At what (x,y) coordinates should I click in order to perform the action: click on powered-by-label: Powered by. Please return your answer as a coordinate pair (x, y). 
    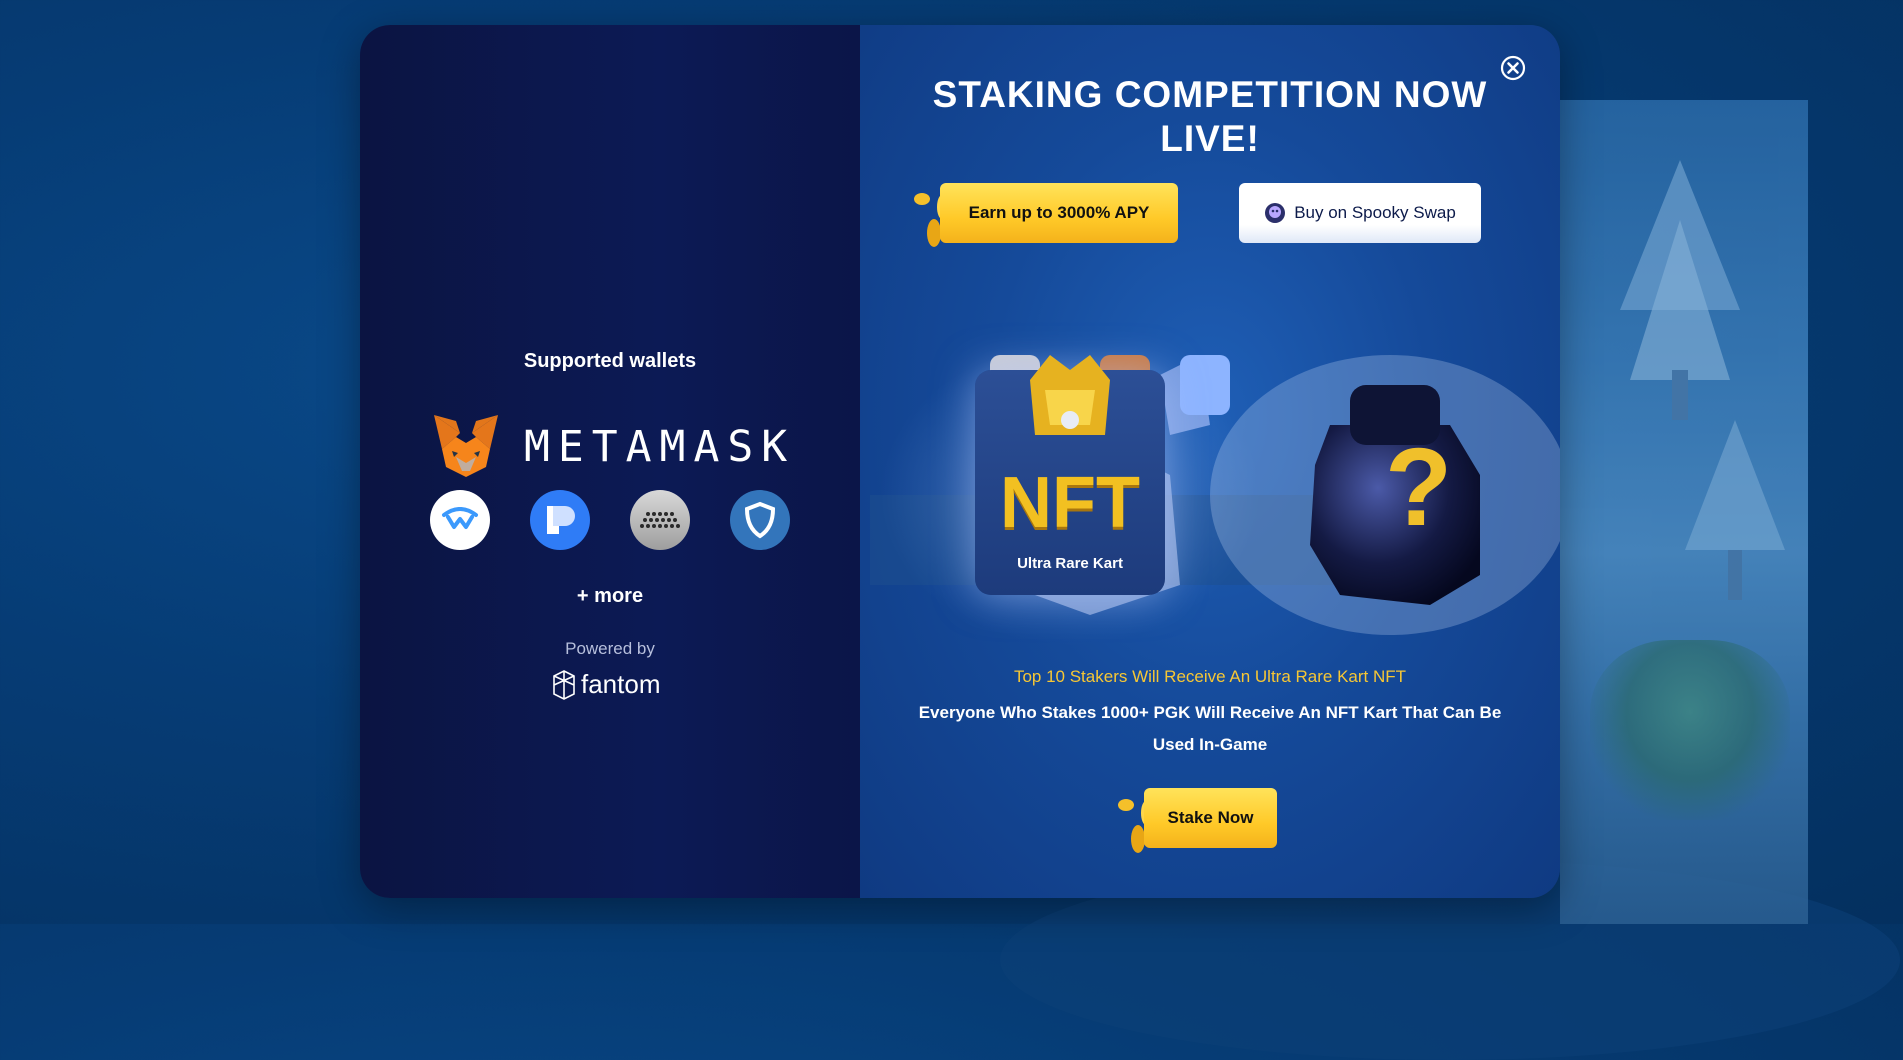
    Looking at the image, I should click on (610, 648).